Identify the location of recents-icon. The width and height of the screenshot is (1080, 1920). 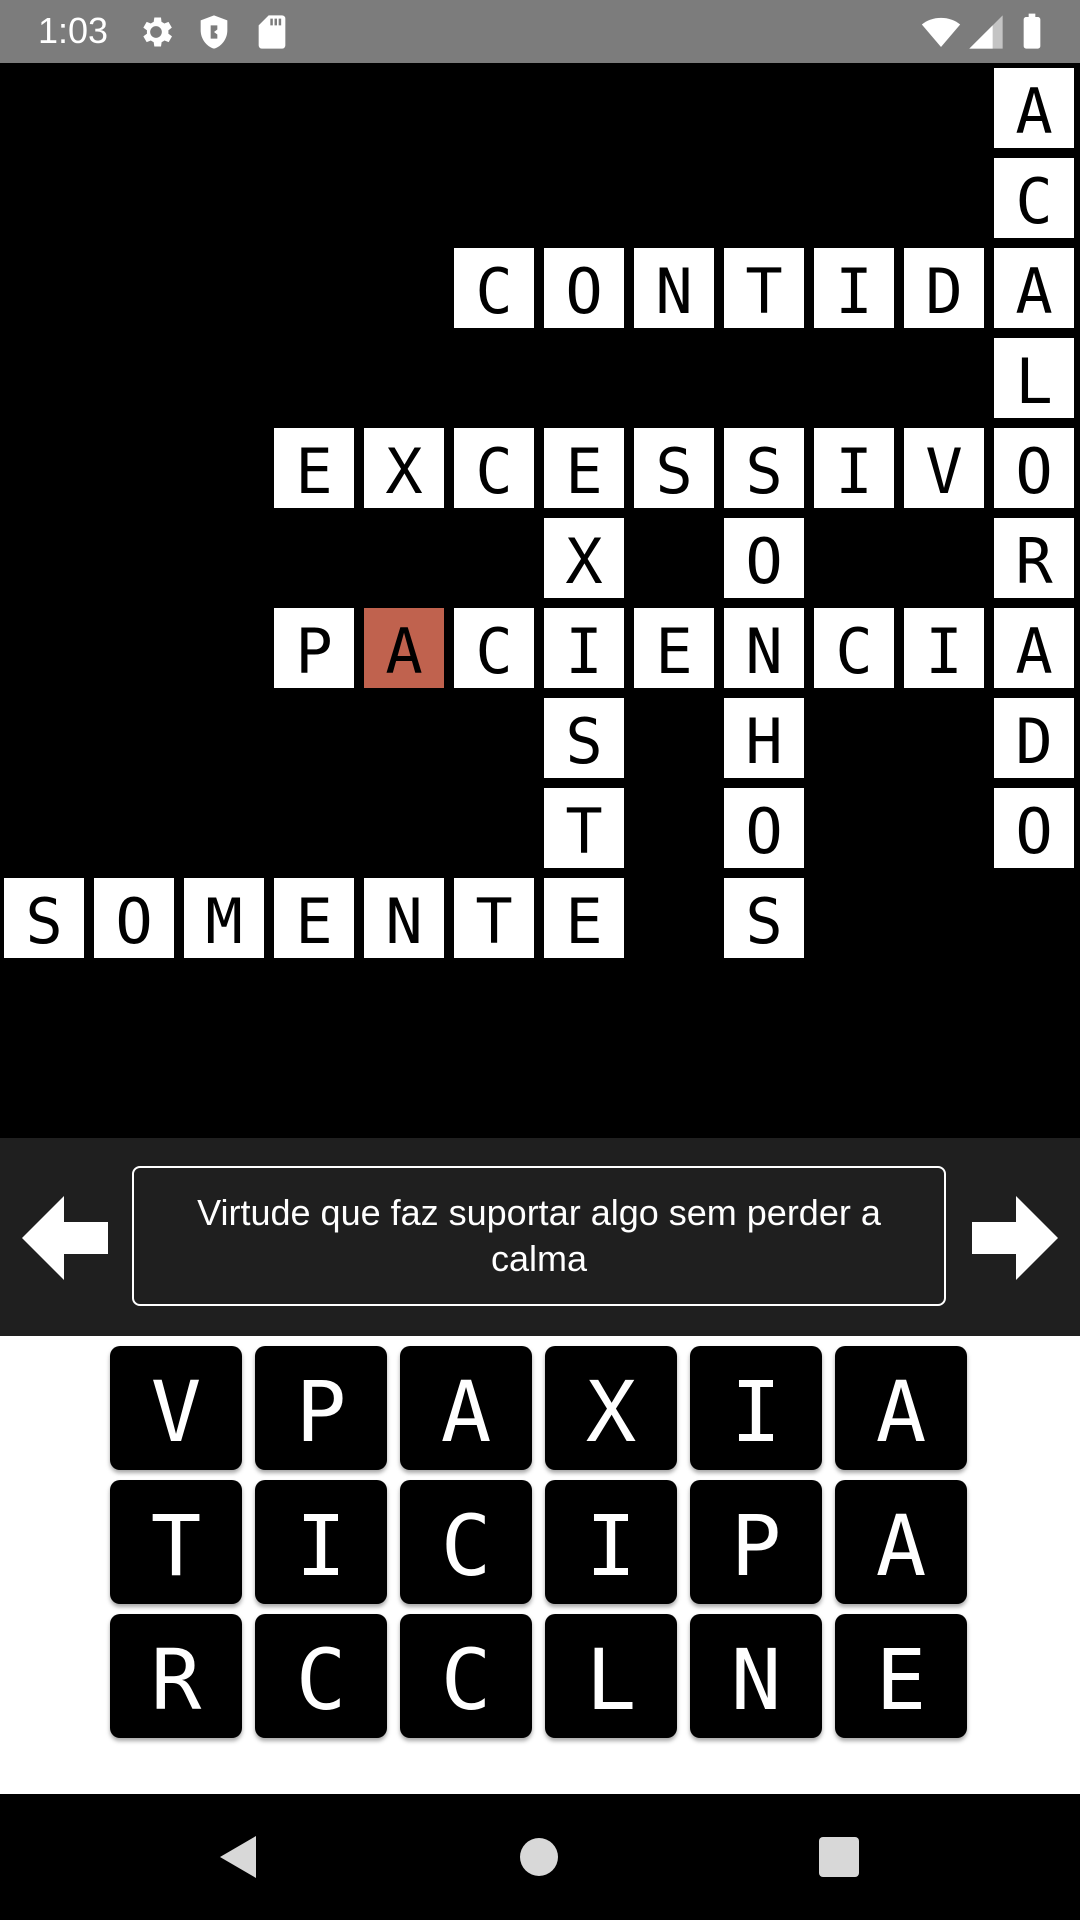
(839, 1857).